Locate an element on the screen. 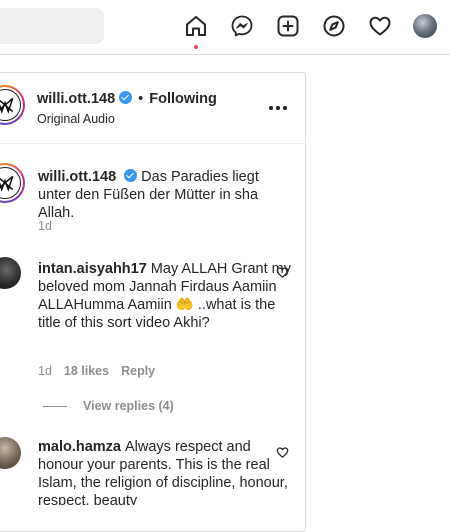  audio-label: Original Audio is located at coordinates (76, 119).